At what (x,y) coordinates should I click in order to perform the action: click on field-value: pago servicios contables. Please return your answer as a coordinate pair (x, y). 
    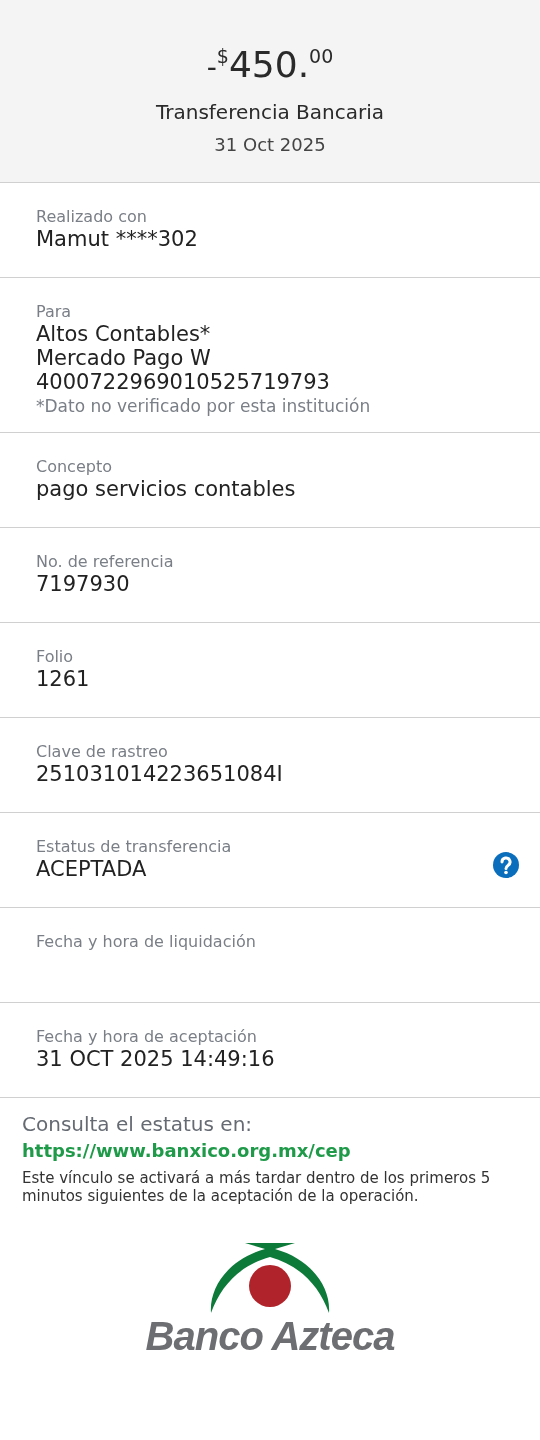
    Looking at the image, I should click on (166, 489).